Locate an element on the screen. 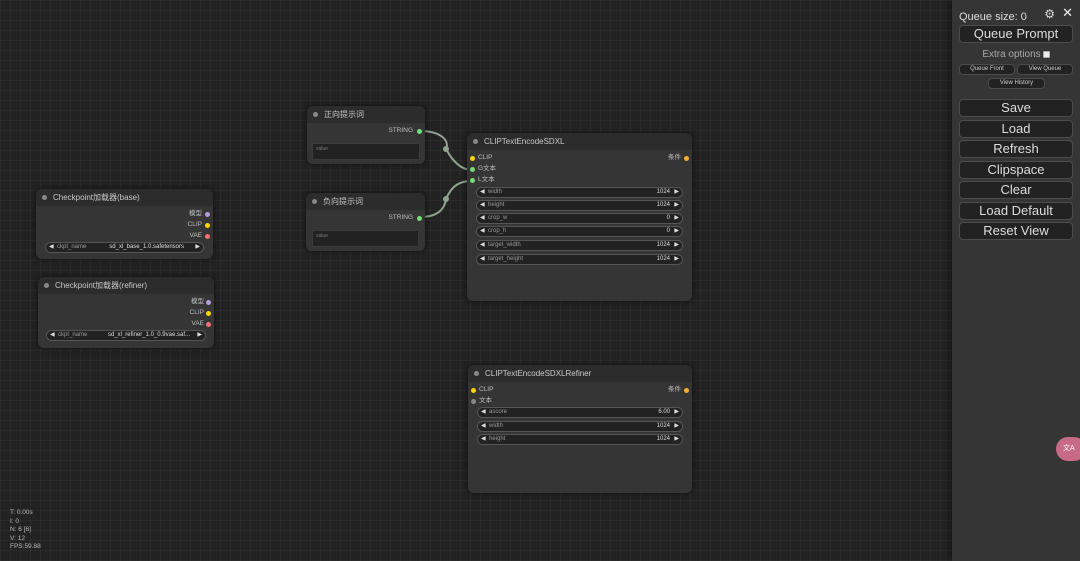  load-default-button: Load Default is located at coordinates (1016, 211).